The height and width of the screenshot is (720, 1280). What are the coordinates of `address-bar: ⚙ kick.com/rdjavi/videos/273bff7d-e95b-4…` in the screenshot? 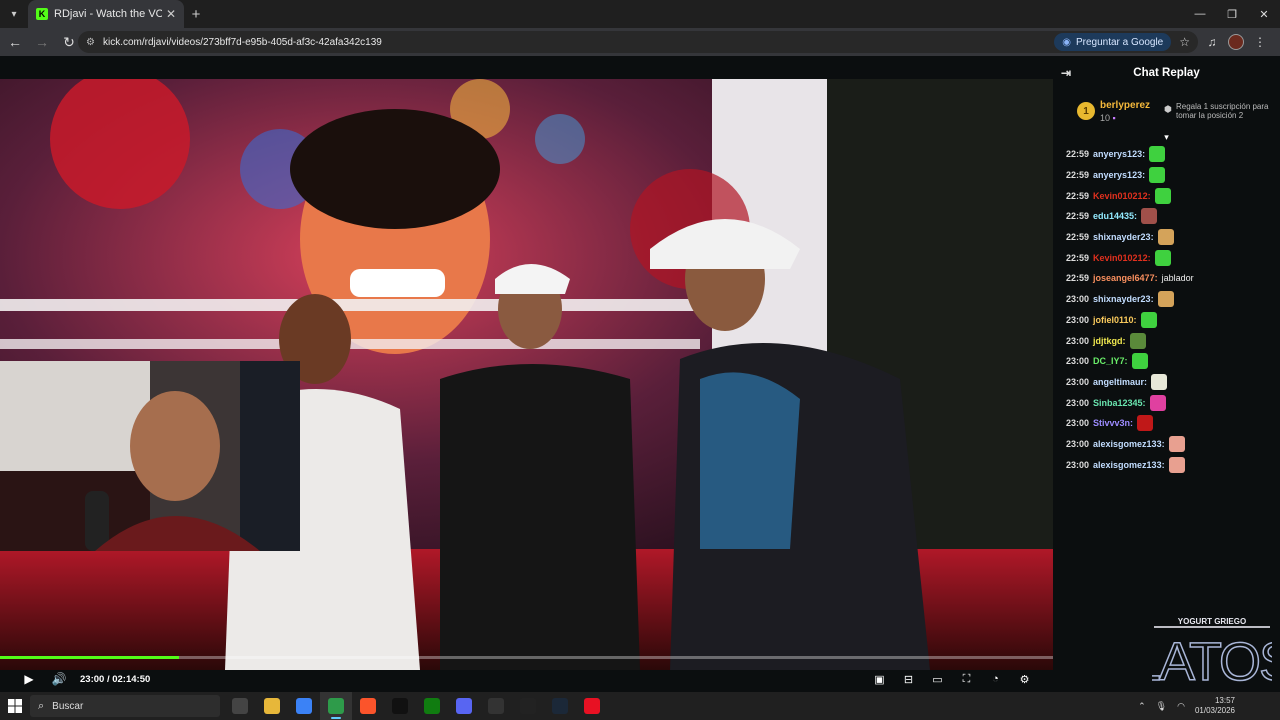 It's located at (638, 42).